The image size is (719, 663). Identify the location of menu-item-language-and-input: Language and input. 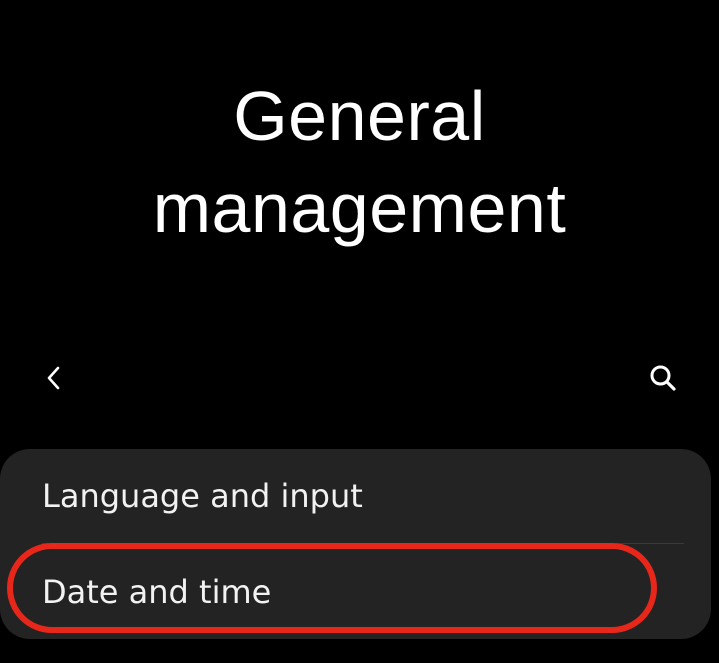
(355, 496).